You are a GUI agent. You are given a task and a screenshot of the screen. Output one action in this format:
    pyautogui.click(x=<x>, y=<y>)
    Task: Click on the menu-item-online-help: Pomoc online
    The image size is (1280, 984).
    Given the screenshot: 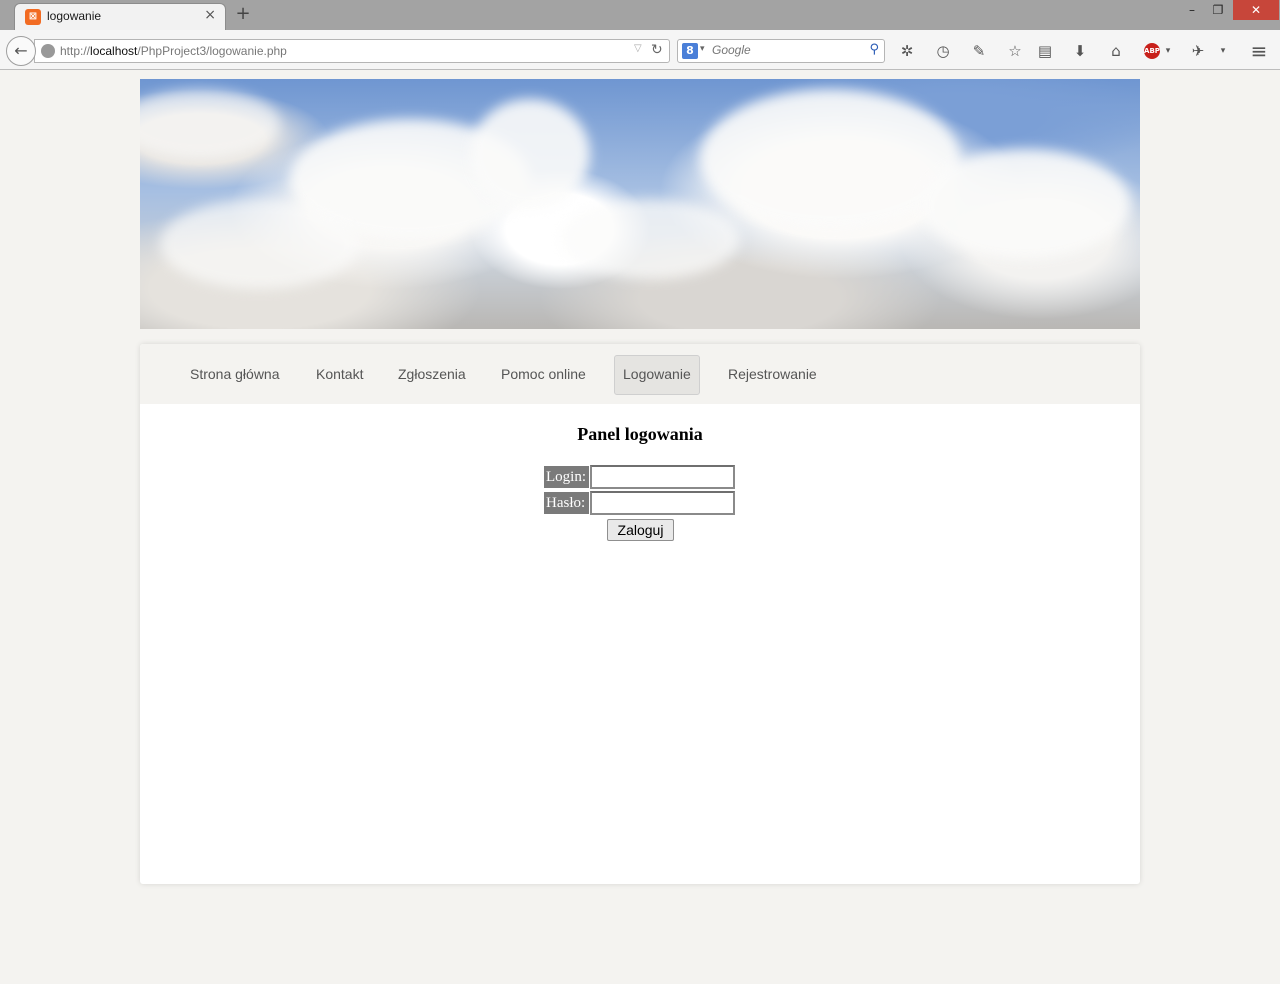 What is the action you would take?
    pyautogui.click(x=543, y=375)
    